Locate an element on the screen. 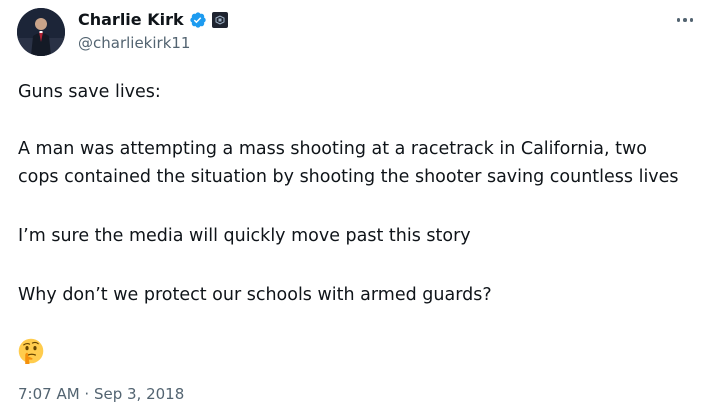 The width and height of the screenshot is (705, 408). more-options-icon is located at coordinates (685, 20).